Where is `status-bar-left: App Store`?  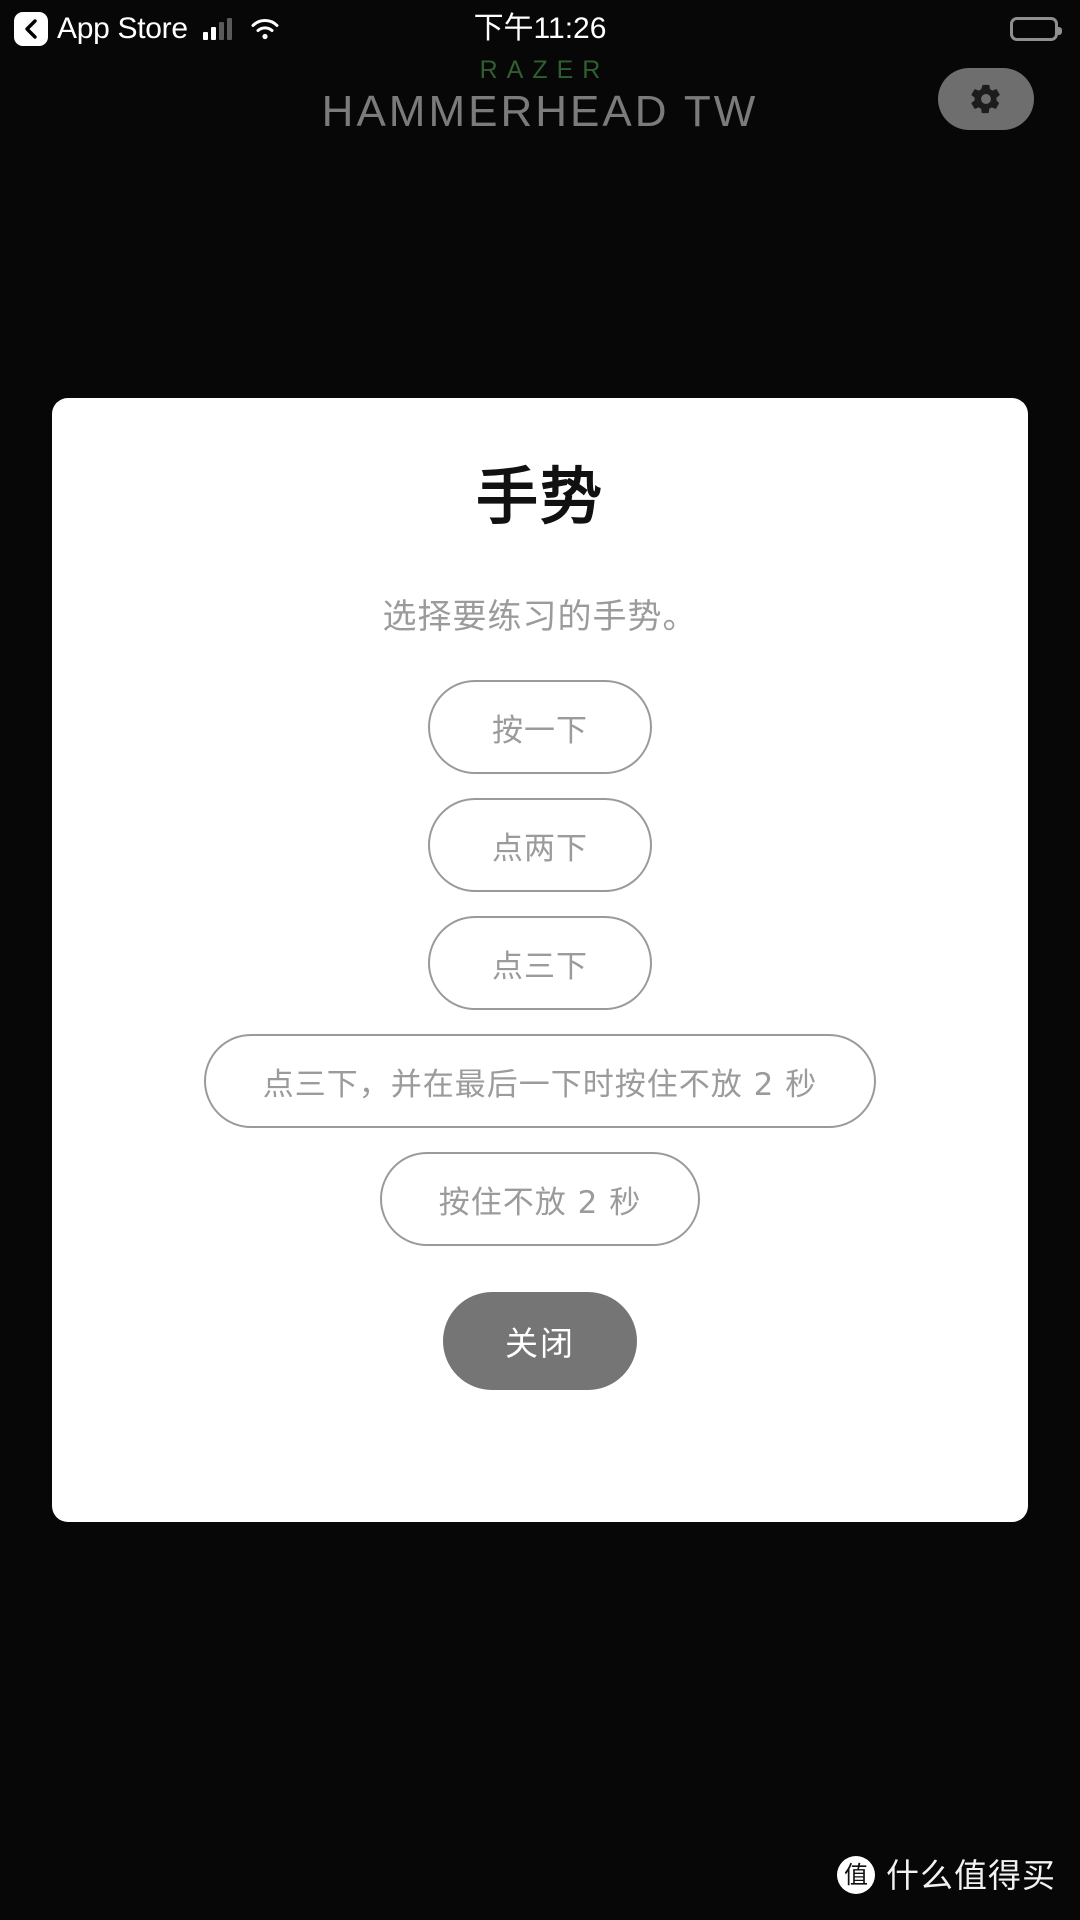 status-bar-left: App Store is located at coordinates (147, 29).